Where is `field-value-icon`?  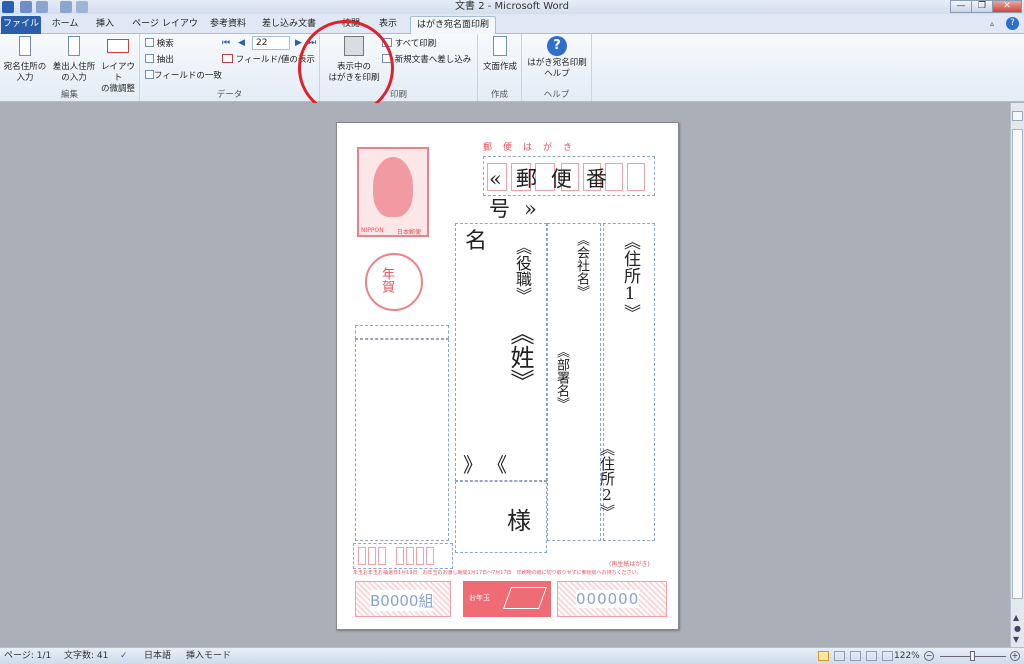
field-value-icon is located at coordinates (227, 58).